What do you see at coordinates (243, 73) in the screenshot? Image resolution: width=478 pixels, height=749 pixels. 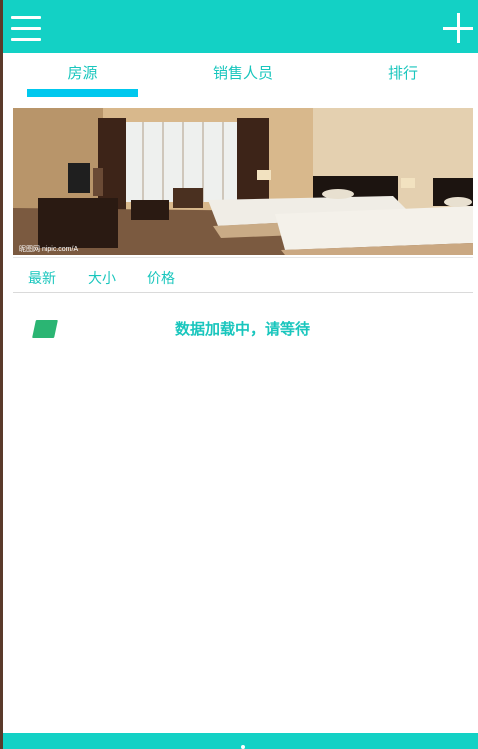 I see `tab-salespeople: 销售人员` at bounding box center [243, 73].